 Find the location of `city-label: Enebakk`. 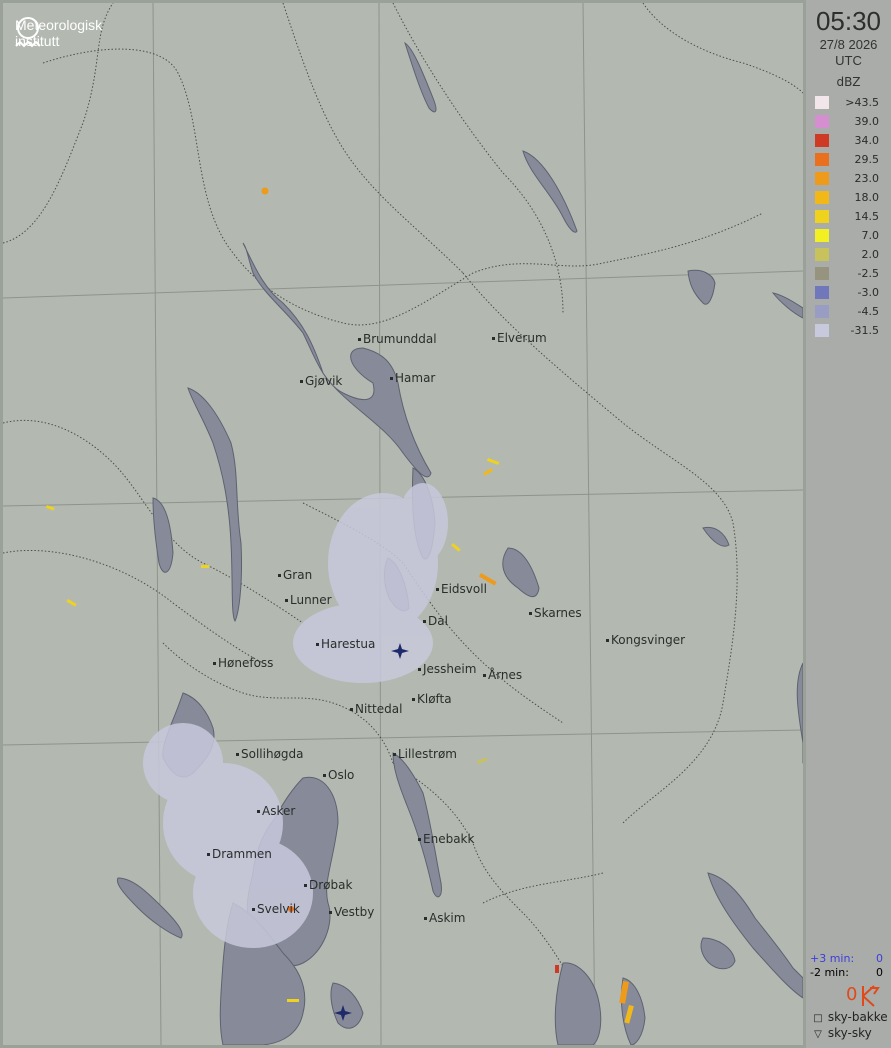

city-label: Enebakk is located at coordinates (446, 839).